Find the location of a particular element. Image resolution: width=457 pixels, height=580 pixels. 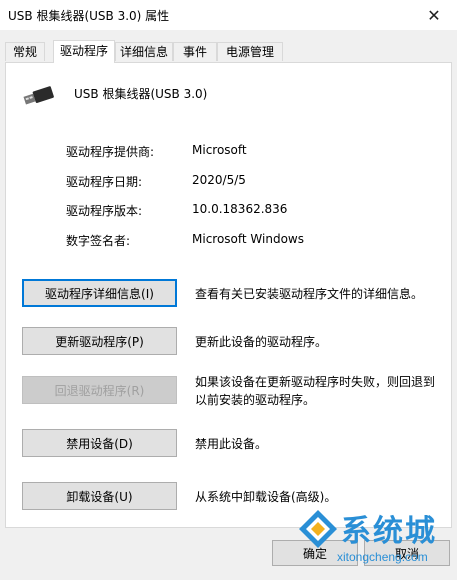

version-value: 10.0.18362.836 is located at coordinates (240, 209).